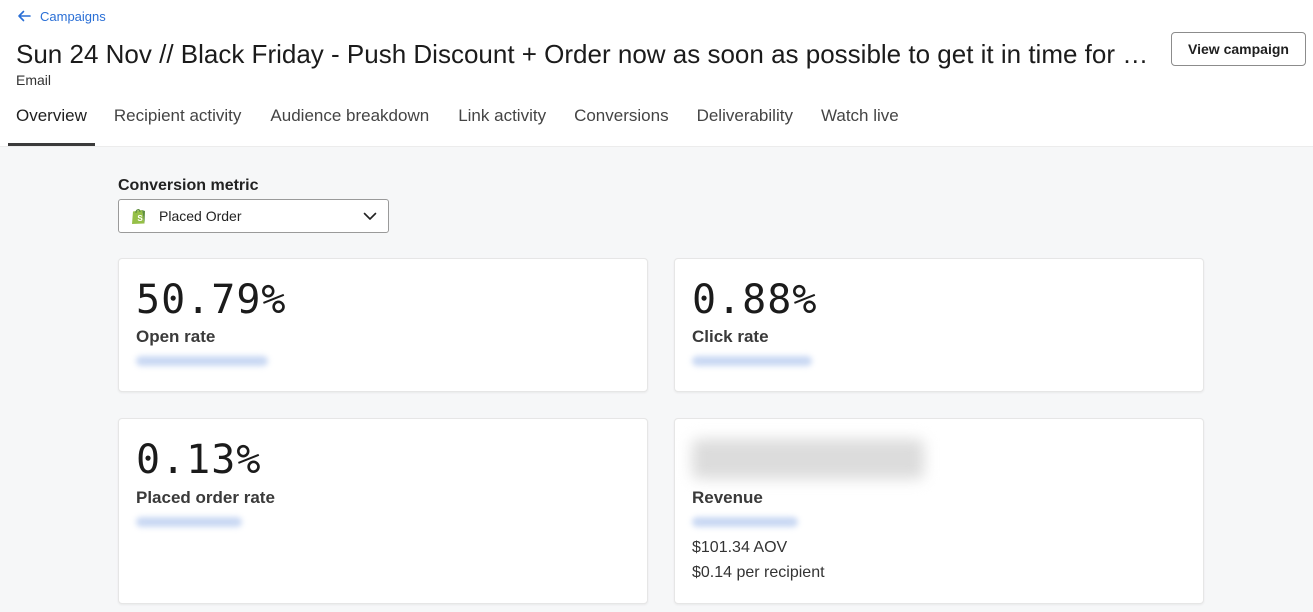 Image resolution: width=1313 pixels, height=612 pixels. What do you see at coordinates (755, 300) in the screenshot?
I see `click-rate-value: 0.88%` at bounding box center [755, 300].